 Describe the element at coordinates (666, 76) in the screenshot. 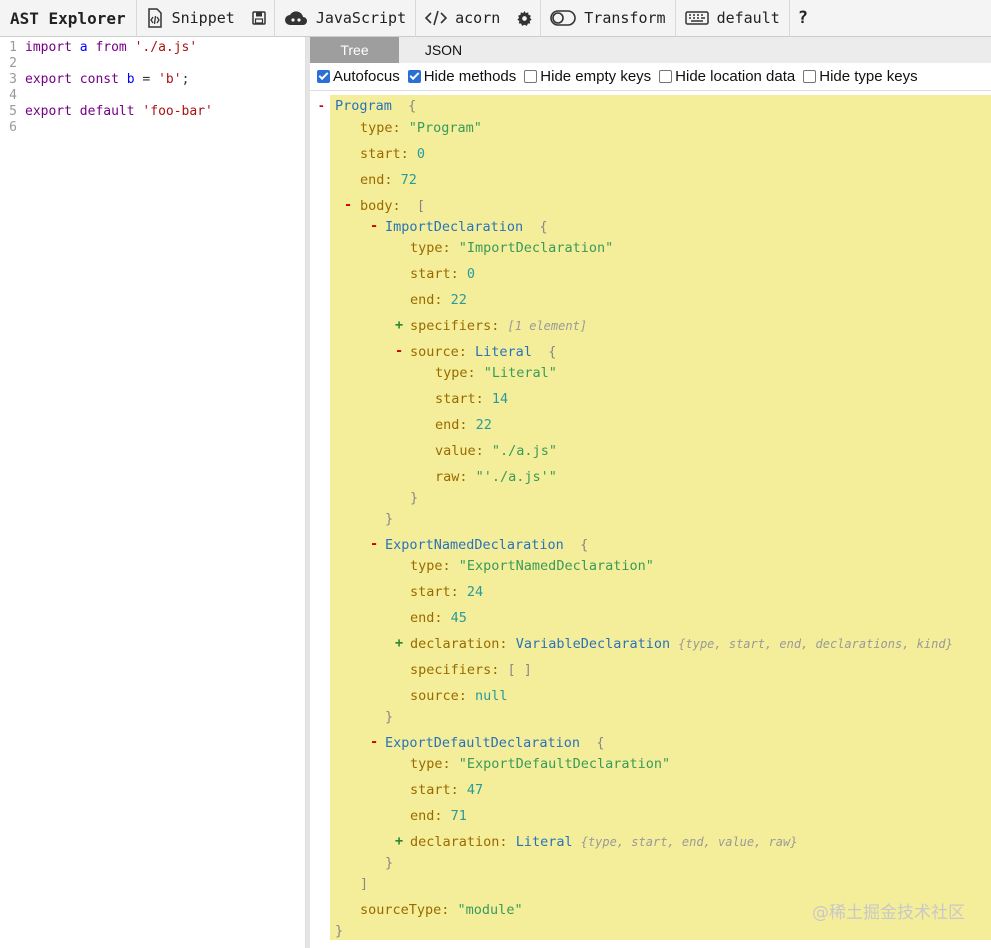

I see `hide-location-data-checkbox` at that location.